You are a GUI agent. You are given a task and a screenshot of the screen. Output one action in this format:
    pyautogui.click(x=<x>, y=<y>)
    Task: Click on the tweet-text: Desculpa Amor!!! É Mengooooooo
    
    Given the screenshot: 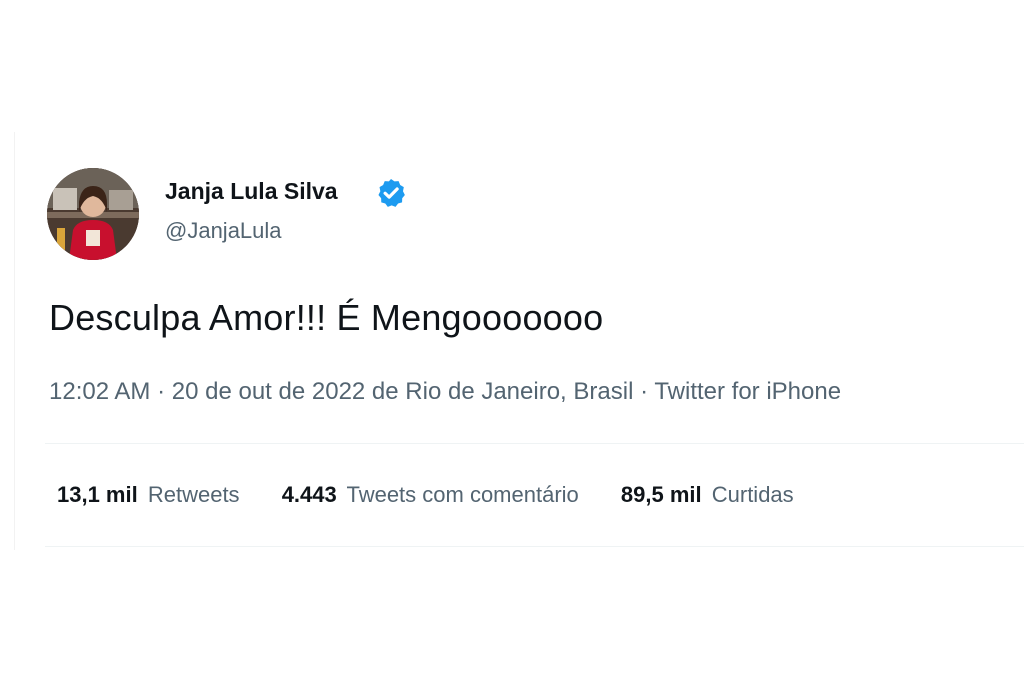 What is the action you would take?
    pyautogui.click(x=326, y=317)
    